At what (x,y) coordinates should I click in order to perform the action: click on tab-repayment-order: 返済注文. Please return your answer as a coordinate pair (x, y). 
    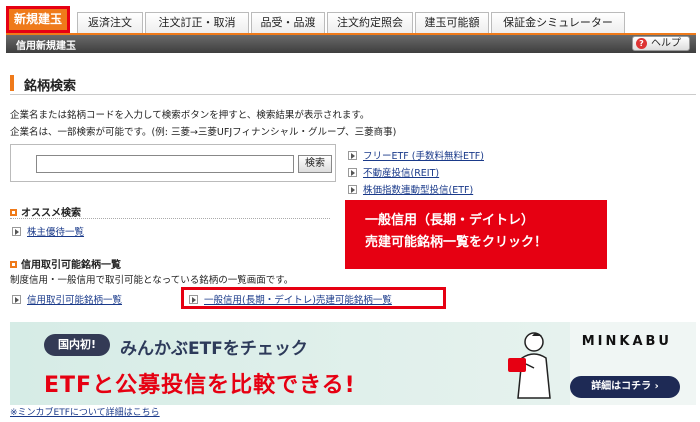
    Looking at the image, I should click on (110, 22).